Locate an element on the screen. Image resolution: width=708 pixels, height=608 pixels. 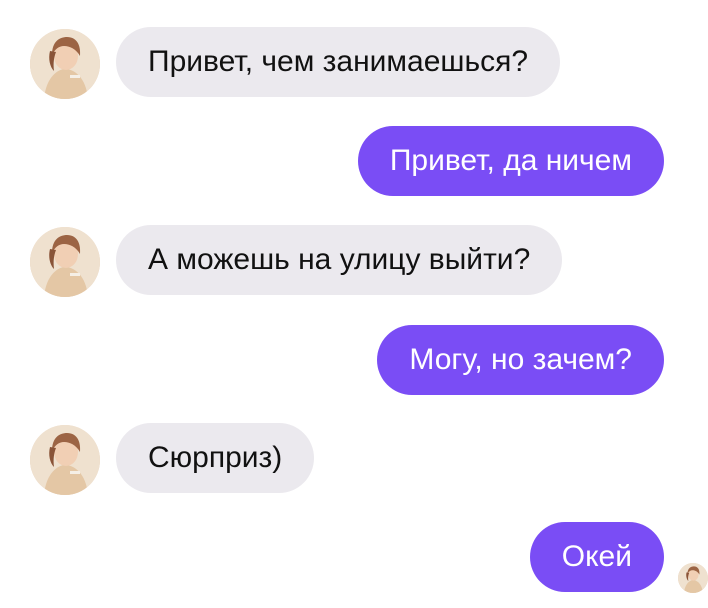
message-bubble-incoming: Сюрприз) is located at coordinates (215, 458).